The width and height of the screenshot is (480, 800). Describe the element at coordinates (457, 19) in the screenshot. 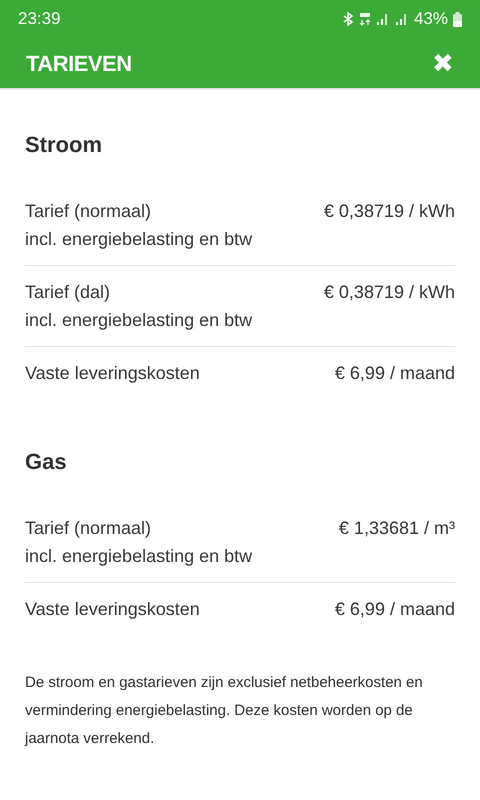

I see `battery-icon` at that location.